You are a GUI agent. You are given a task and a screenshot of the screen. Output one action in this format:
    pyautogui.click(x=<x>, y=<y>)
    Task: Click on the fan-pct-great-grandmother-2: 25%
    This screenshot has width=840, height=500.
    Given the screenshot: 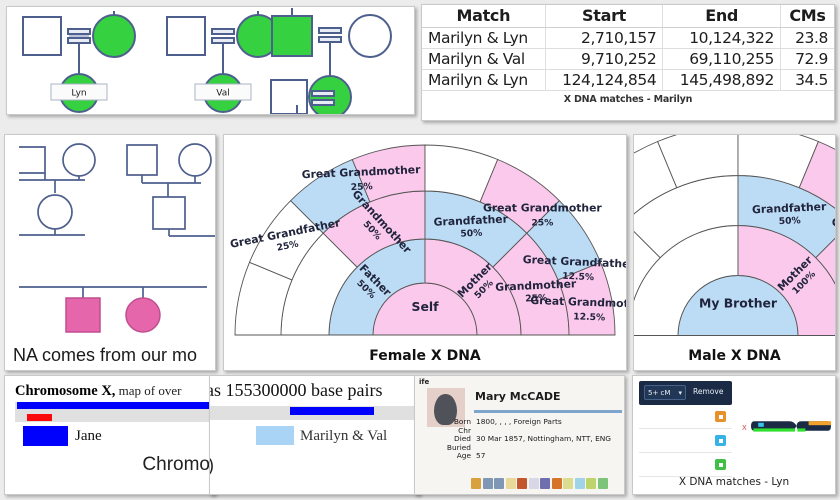 What is the action you would take?
    pyautogui.click(x=542, y=223)
    